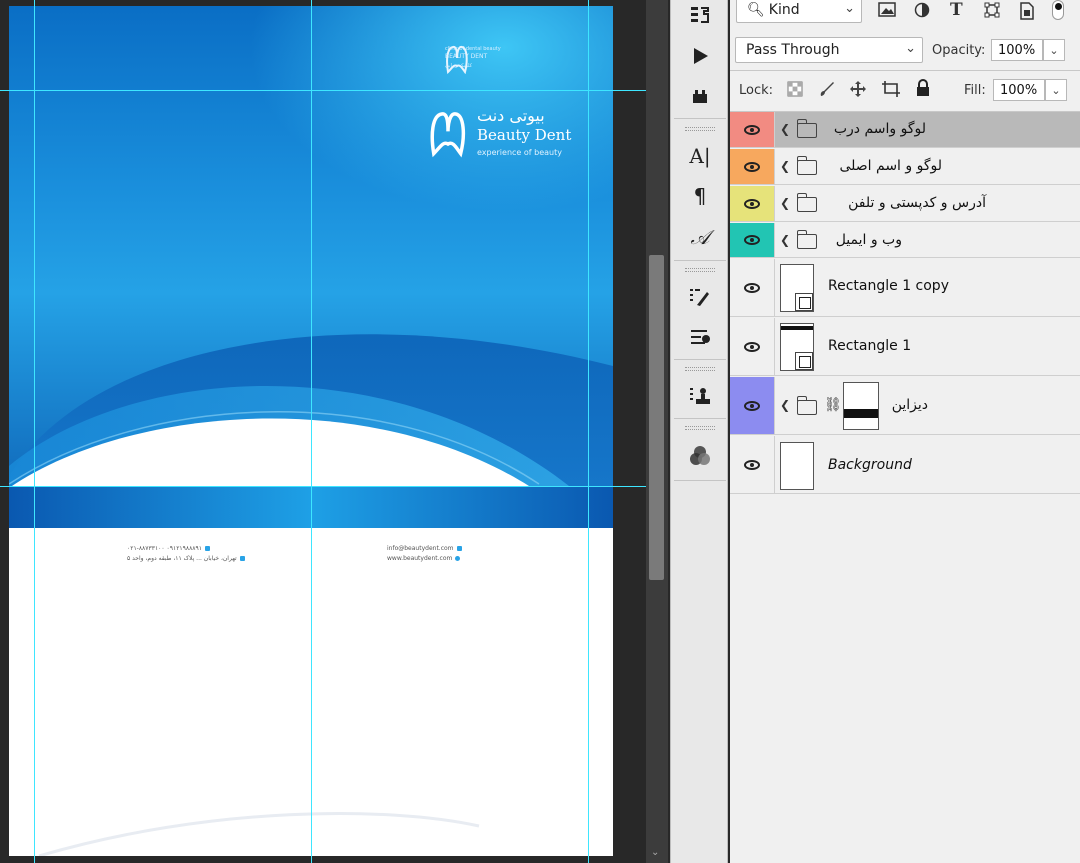 The height and width of the screenshot is (863, 1080). What do you see at coordinates (700, 156) in the screenshot?
I see `type-icon: A|` at bounding box center [700, 156].